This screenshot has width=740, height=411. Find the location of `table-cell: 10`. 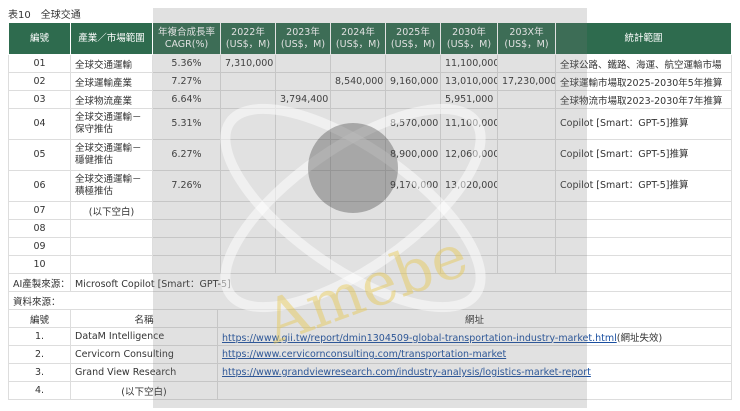

table-cell: 10 is located at coordinates (39, 264).